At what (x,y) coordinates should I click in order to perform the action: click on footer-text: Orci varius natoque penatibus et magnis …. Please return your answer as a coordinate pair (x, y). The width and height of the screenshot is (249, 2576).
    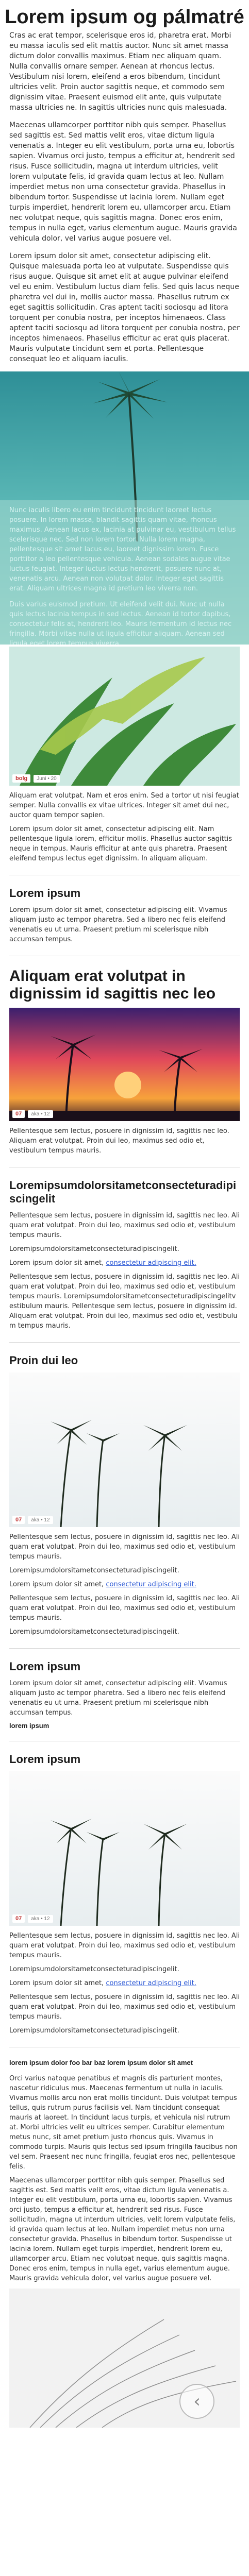
    Looking at the image, I should click on (124, 2178).